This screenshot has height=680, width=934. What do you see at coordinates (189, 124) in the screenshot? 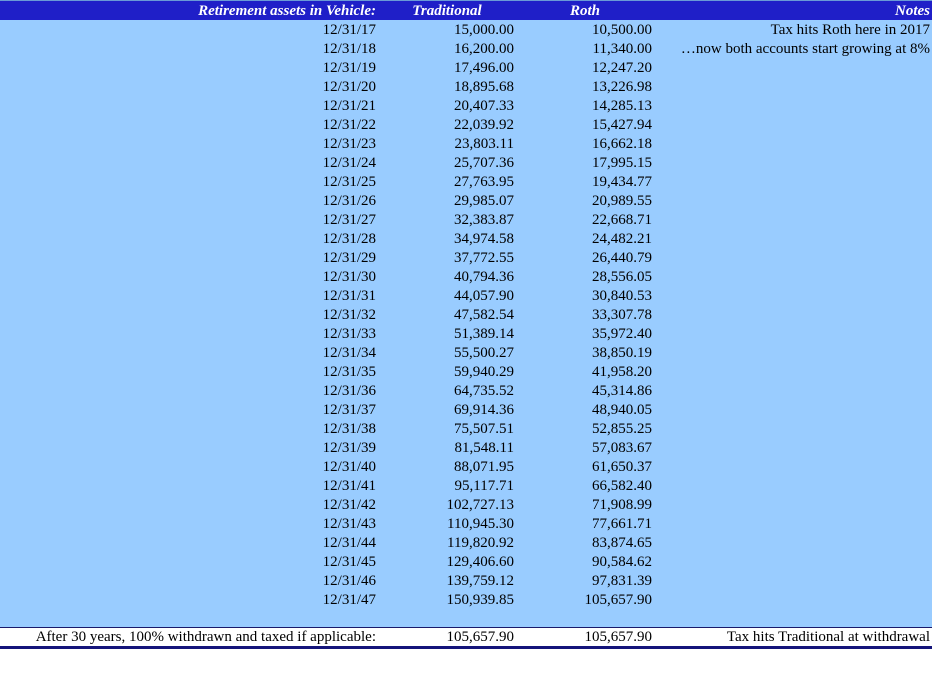
I see `date-cell: 12/31/22` at bounding box center [189, 124].